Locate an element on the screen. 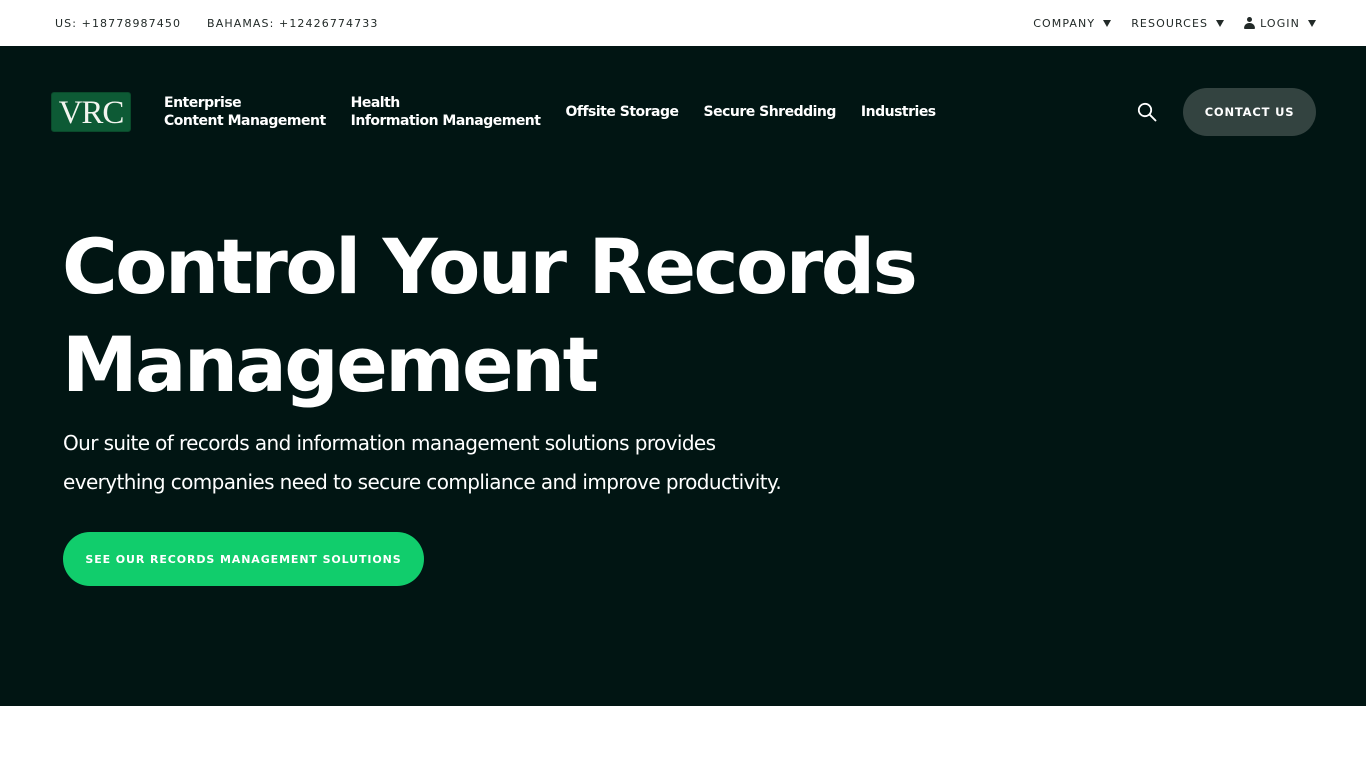 This screenshot has width=1366, height=768. resources-menu: RESOURCES is located at coordinates (1178, 23).